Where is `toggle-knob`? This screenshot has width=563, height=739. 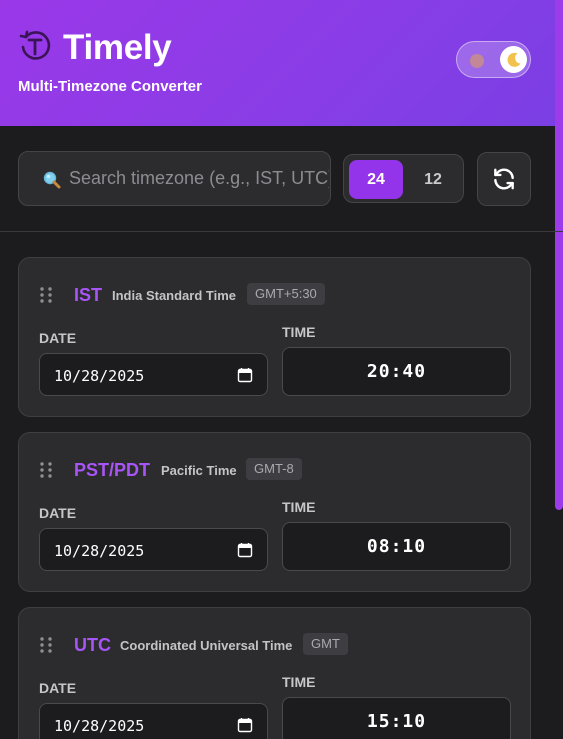
toggle-knob is located at coordinates (513, 59).